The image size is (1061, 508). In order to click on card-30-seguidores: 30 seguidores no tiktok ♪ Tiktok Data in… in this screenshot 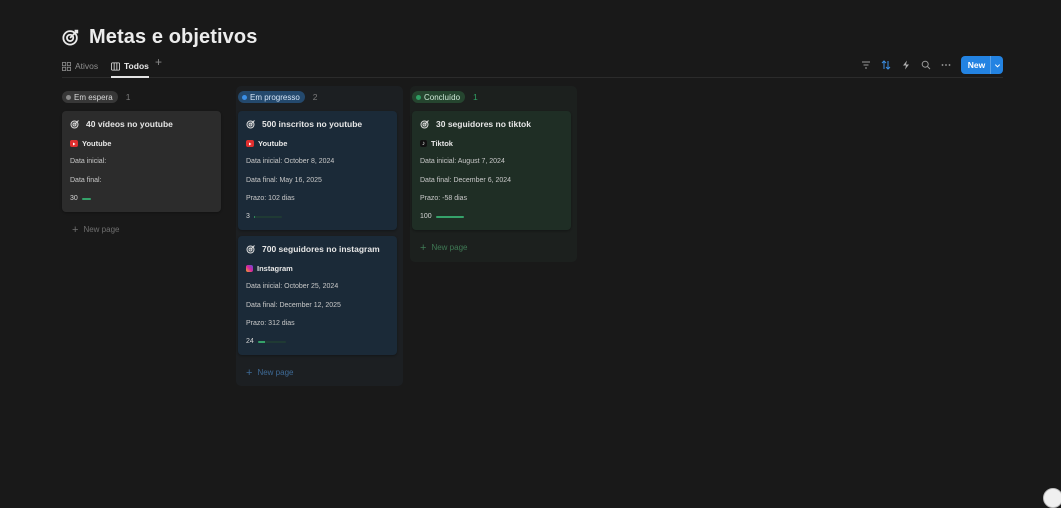, I will do `click(491, 170)`.